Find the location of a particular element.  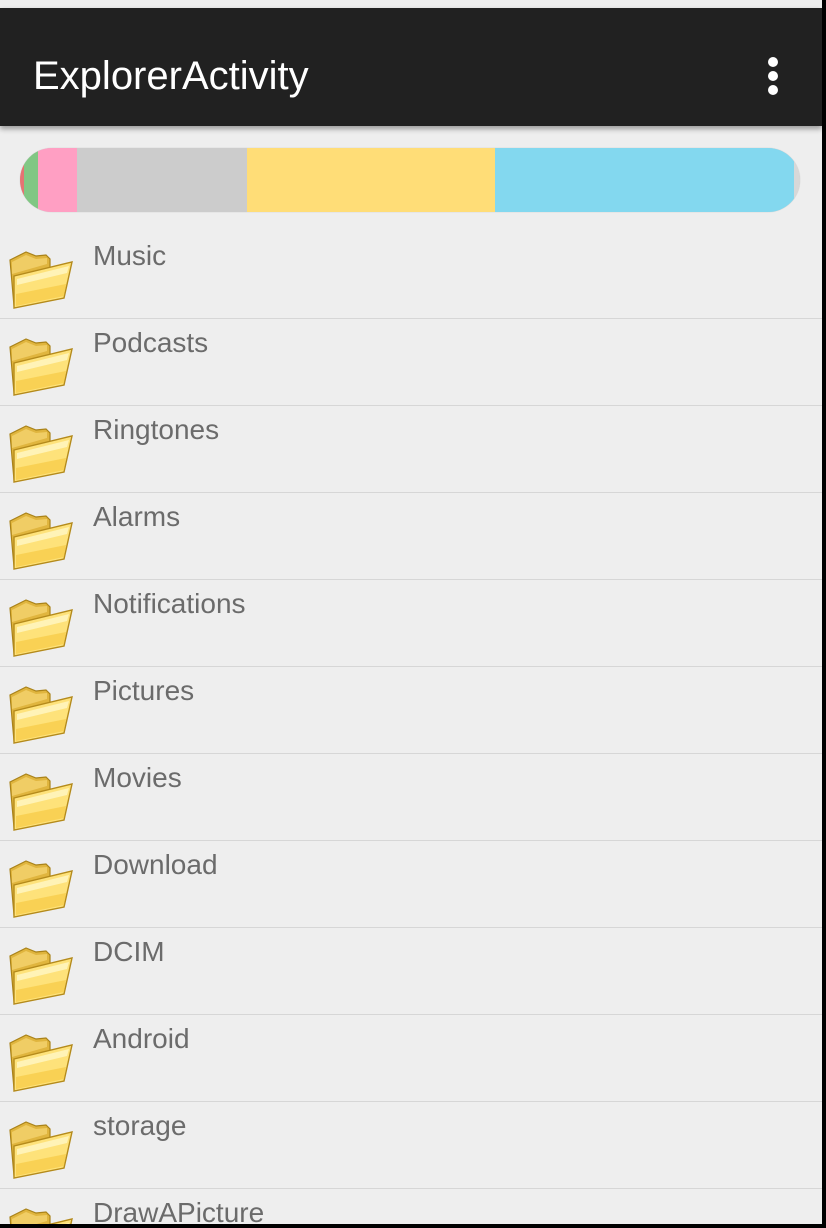

folder-list-item: Pictures is located at coordinates (411, 710).